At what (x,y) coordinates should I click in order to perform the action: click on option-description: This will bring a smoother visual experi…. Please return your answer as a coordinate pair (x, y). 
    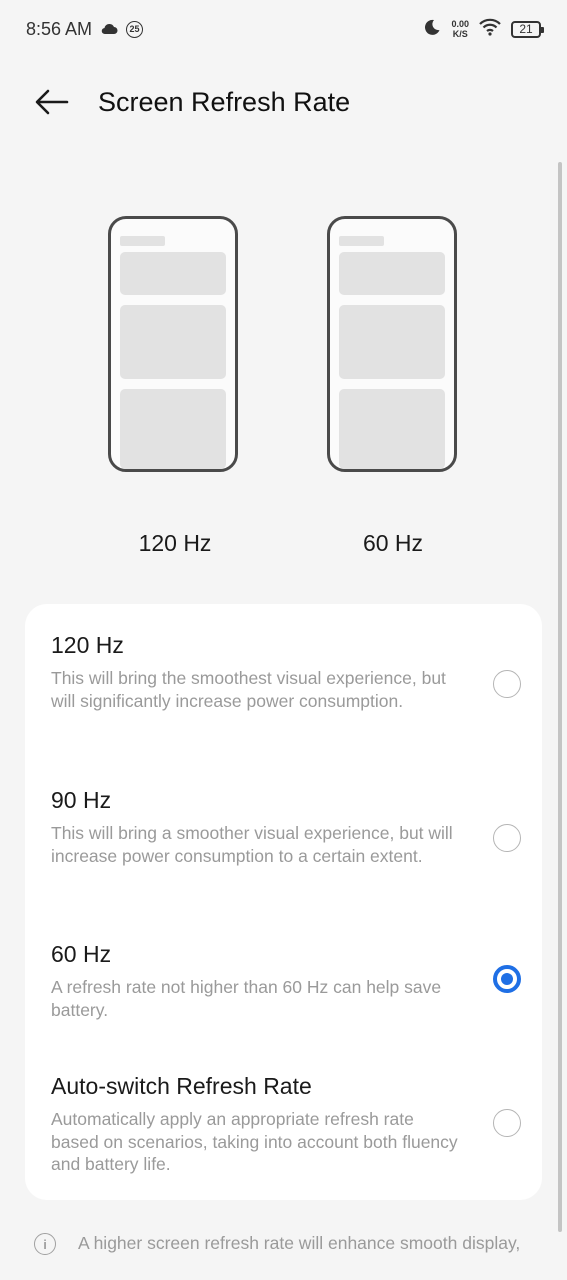
    Looking at the image, I should click on (252, 844).